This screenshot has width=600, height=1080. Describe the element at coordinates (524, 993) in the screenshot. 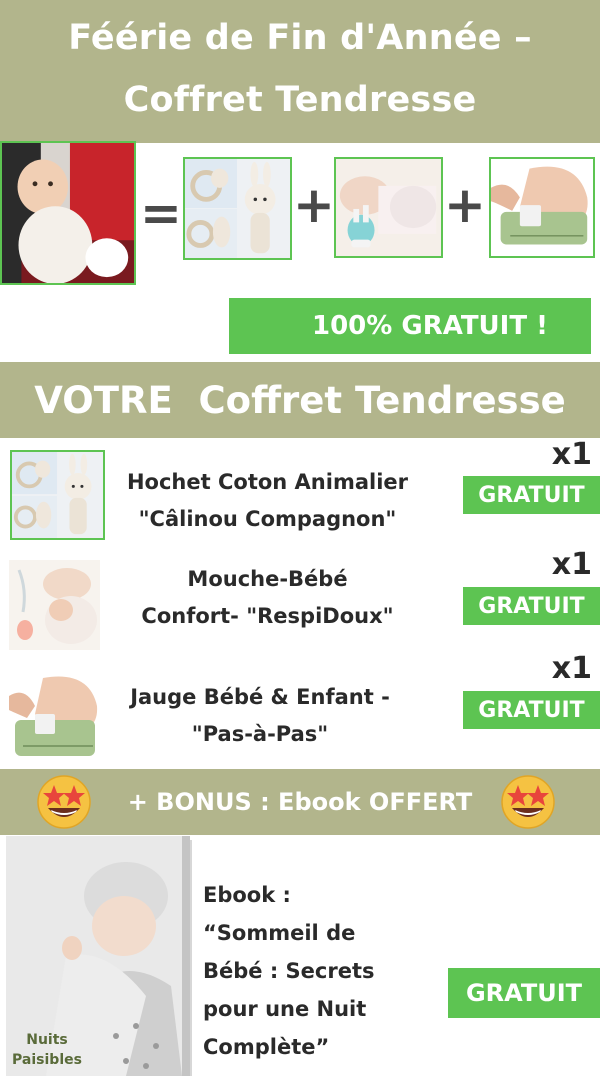

I see `ebook-price-badge: GRATUIT` at that location.